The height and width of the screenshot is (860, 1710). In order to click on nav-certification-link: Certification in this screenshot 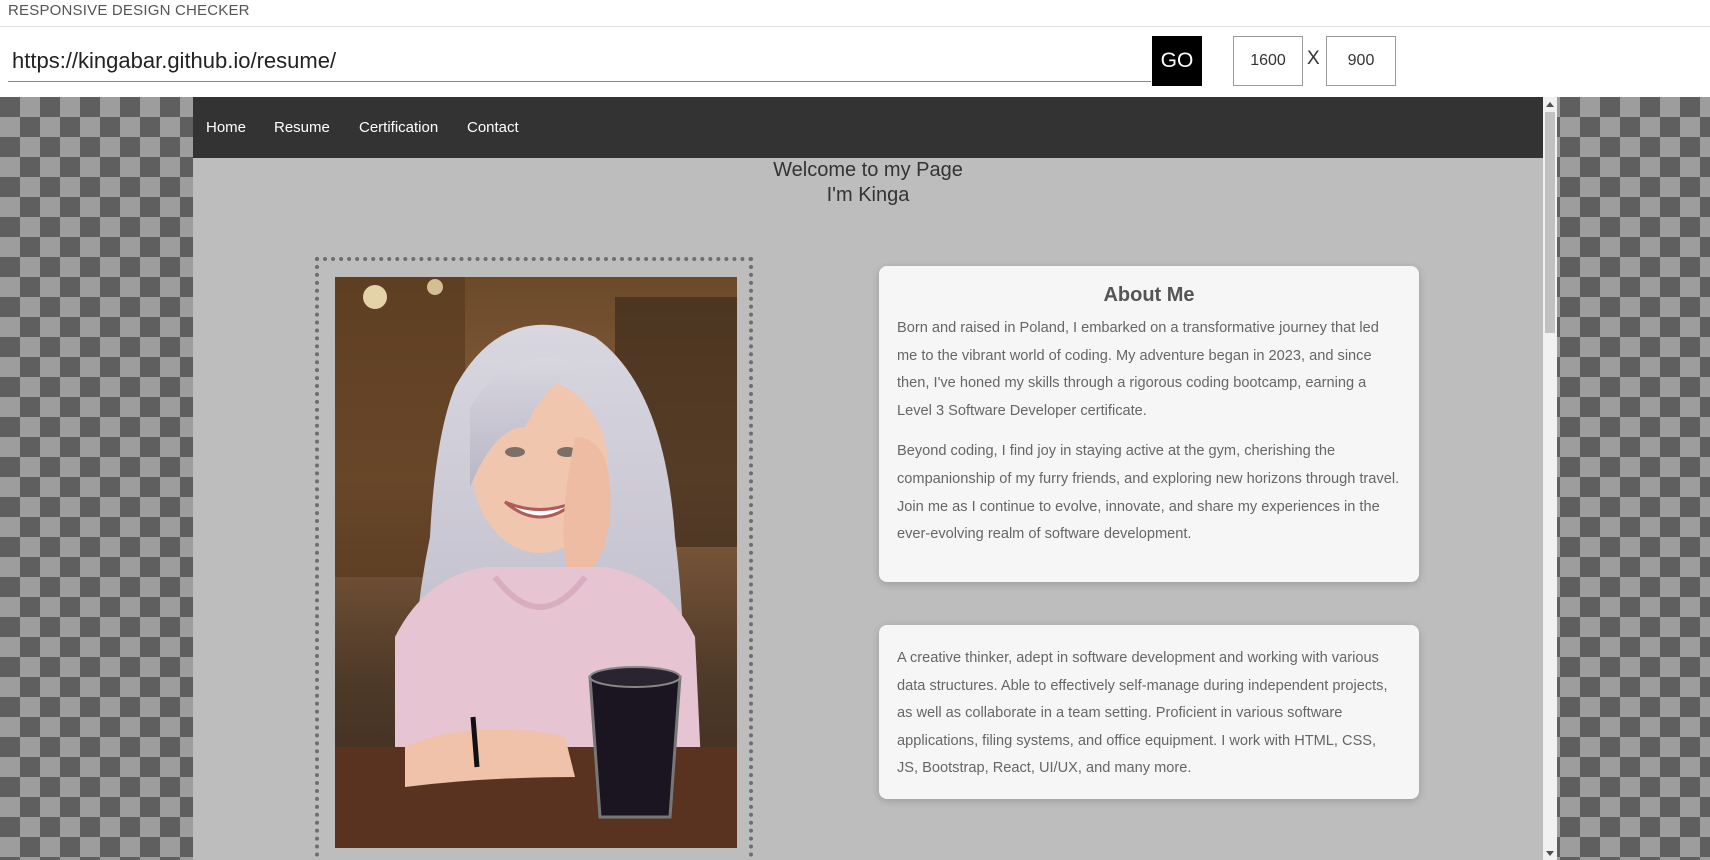, I will do `click(398, 127)`.